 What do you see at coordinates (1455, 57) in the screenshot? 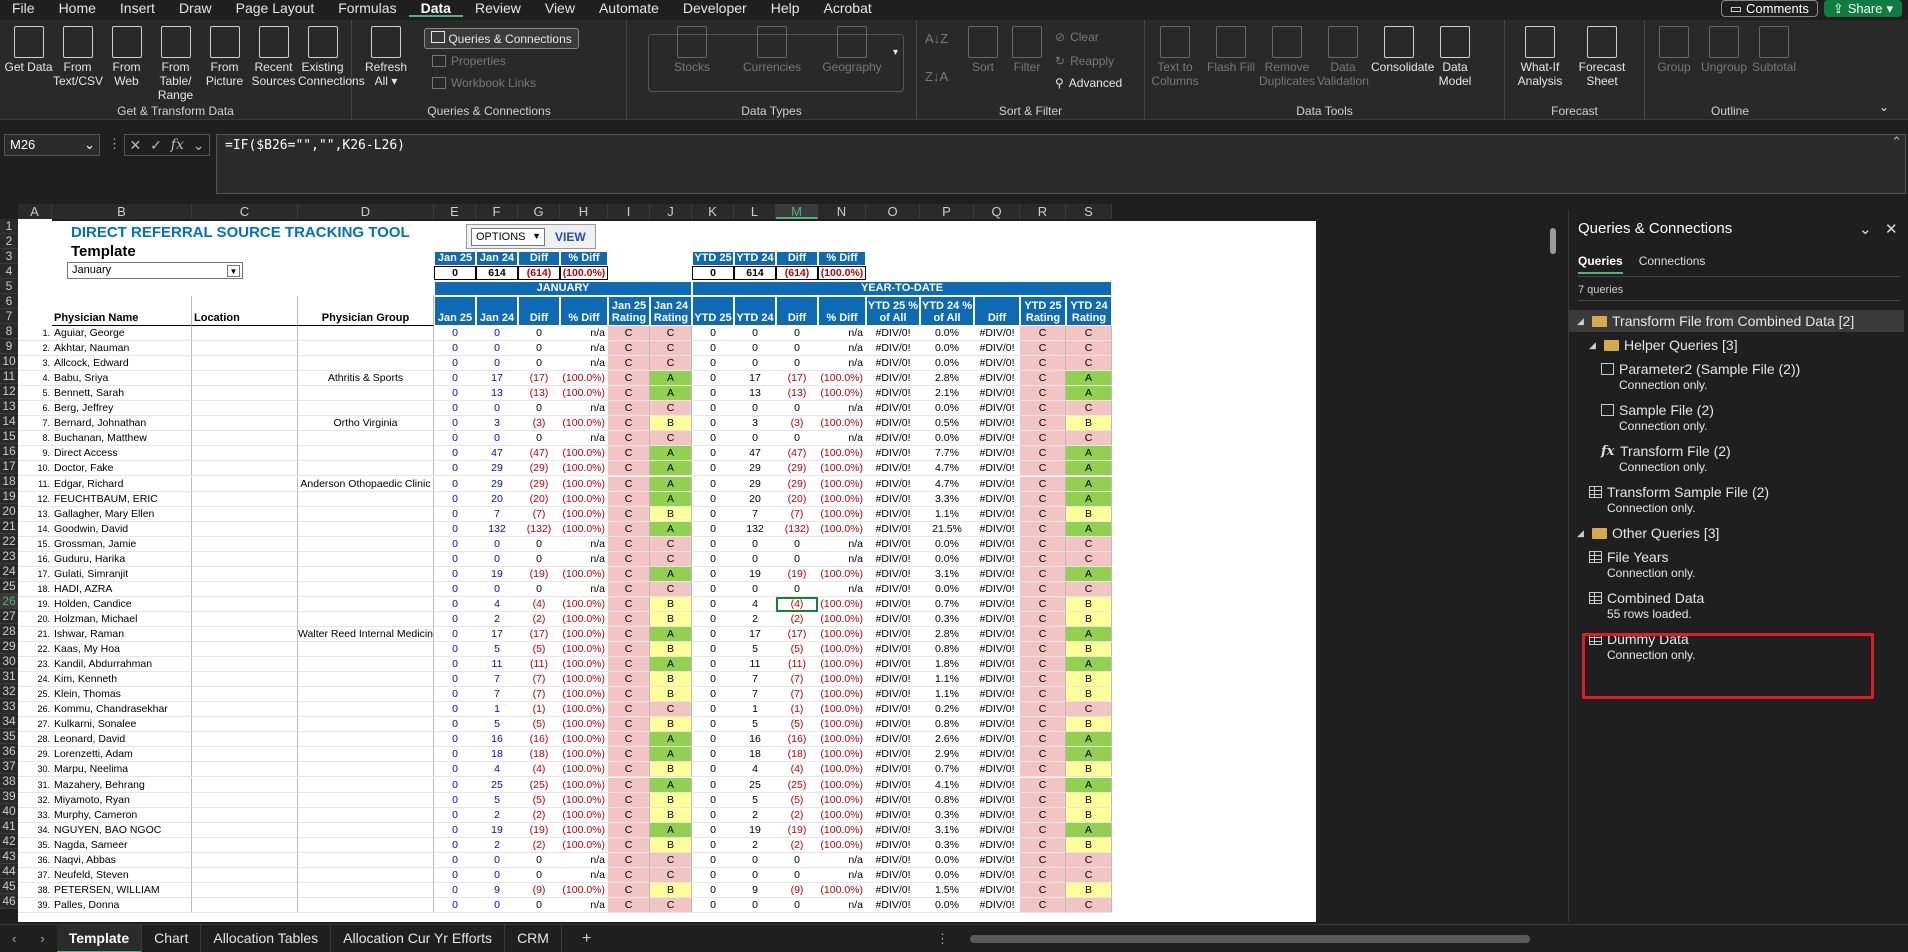
I see `data-model-button: Data Model` at bounding box center [1455, 57].